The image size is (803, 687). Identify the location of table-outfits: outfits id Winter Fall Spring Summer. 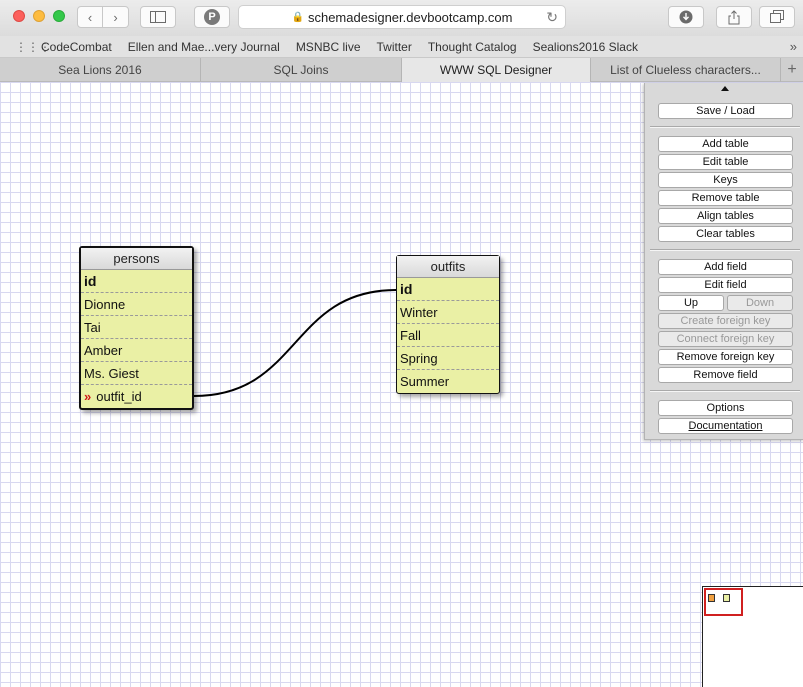
(448, 324).